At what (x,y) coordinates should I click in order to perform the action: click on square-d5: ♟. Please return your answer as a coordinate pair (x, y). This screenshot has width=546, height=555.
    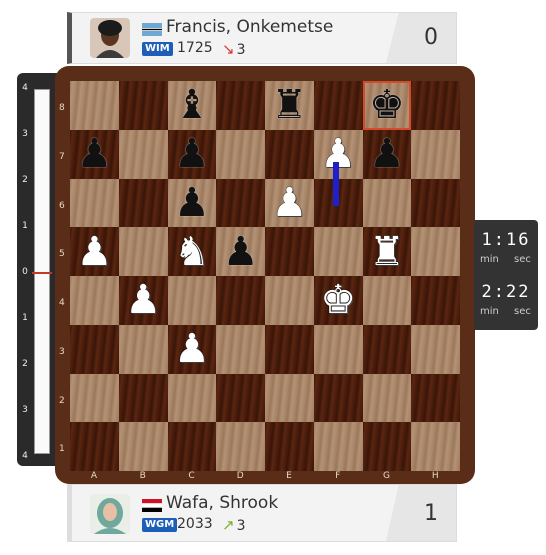
    Looking at the image, I should click on (240, 251).